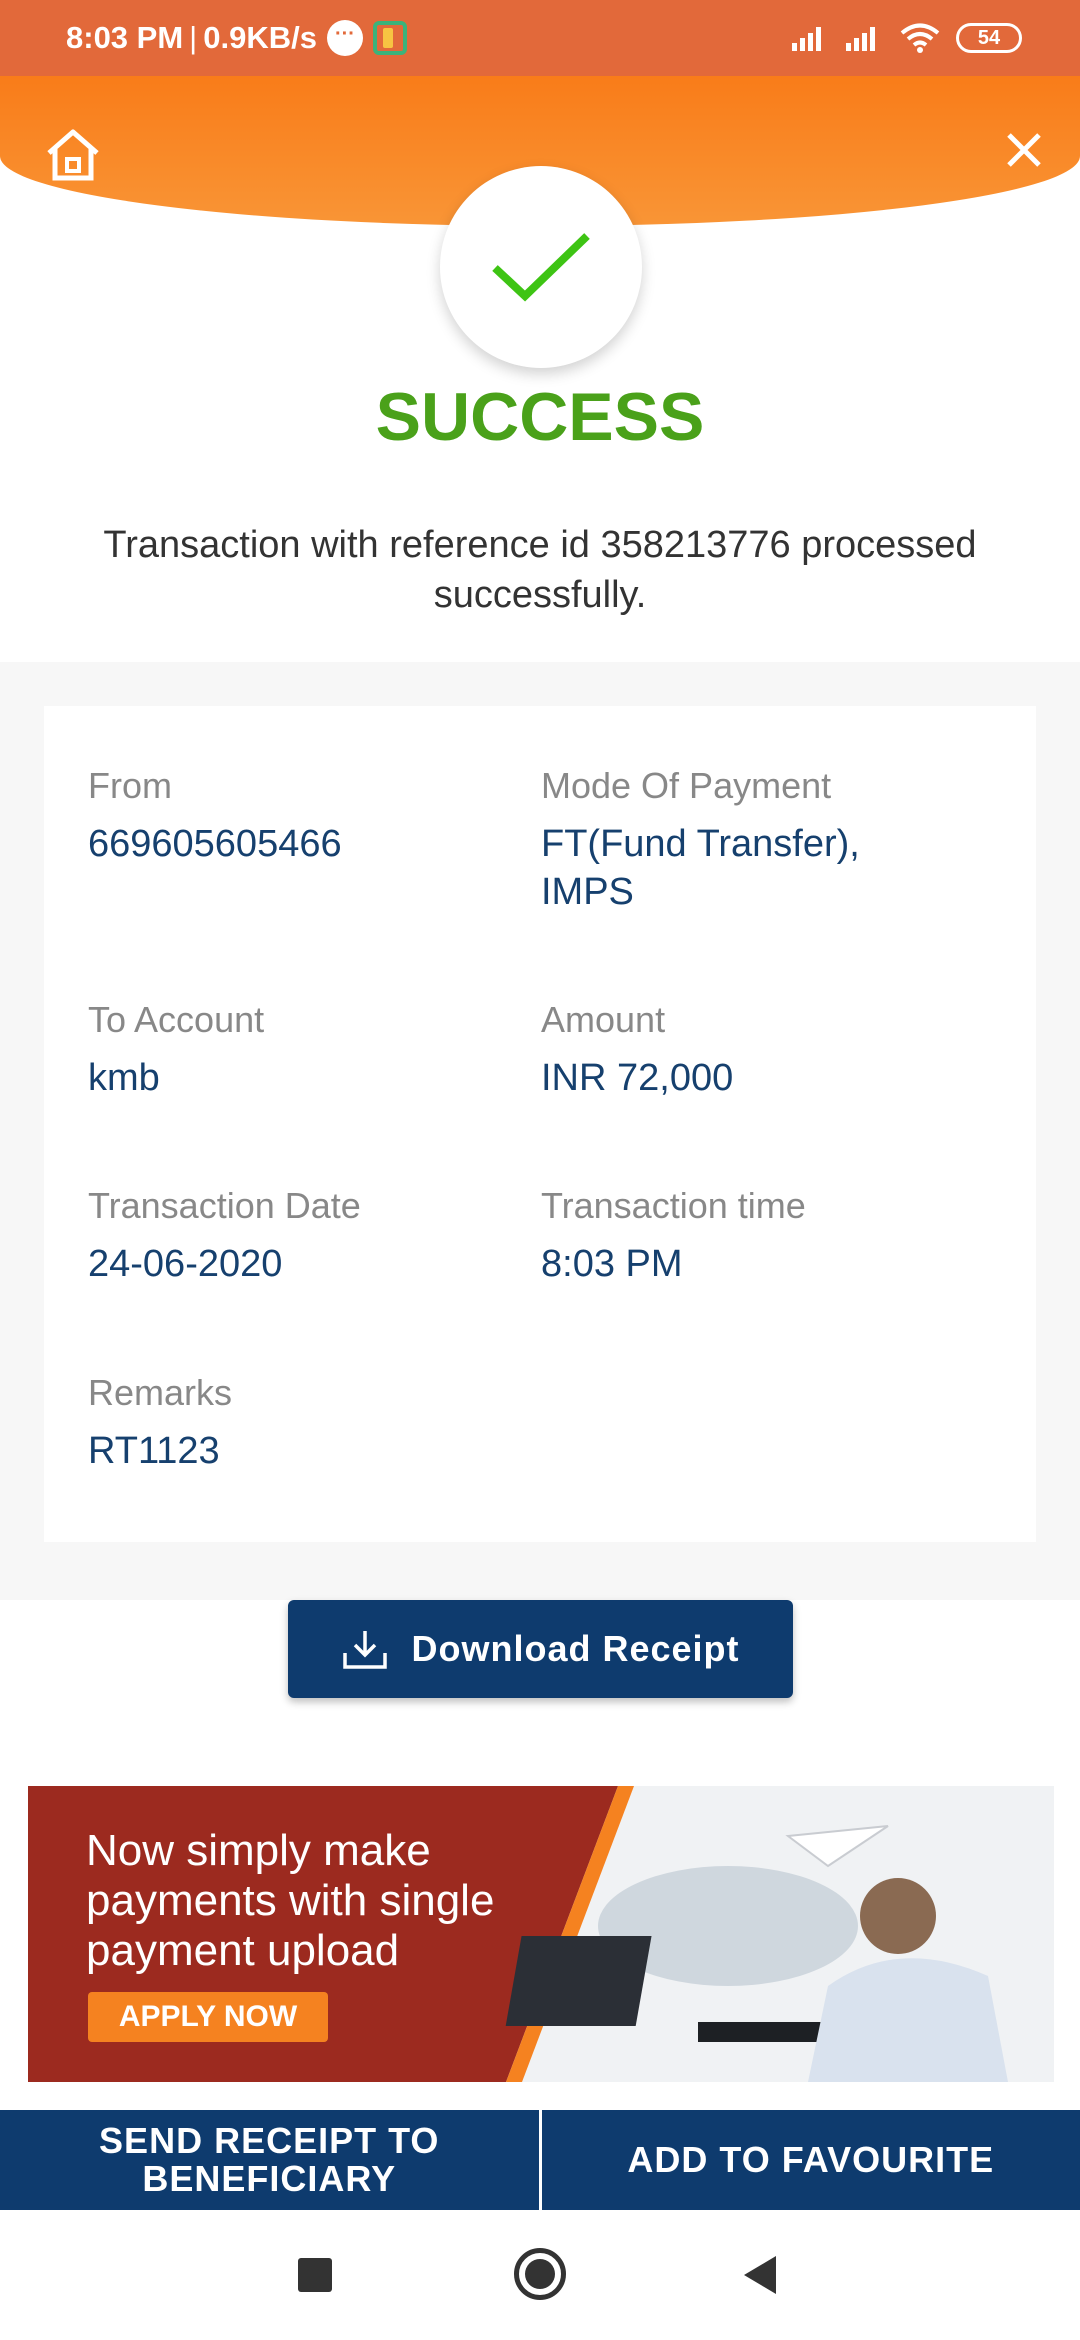  I want to click on mode-of-payment-value: FT(Fund Transfer), IMPS, so click(761, 868).